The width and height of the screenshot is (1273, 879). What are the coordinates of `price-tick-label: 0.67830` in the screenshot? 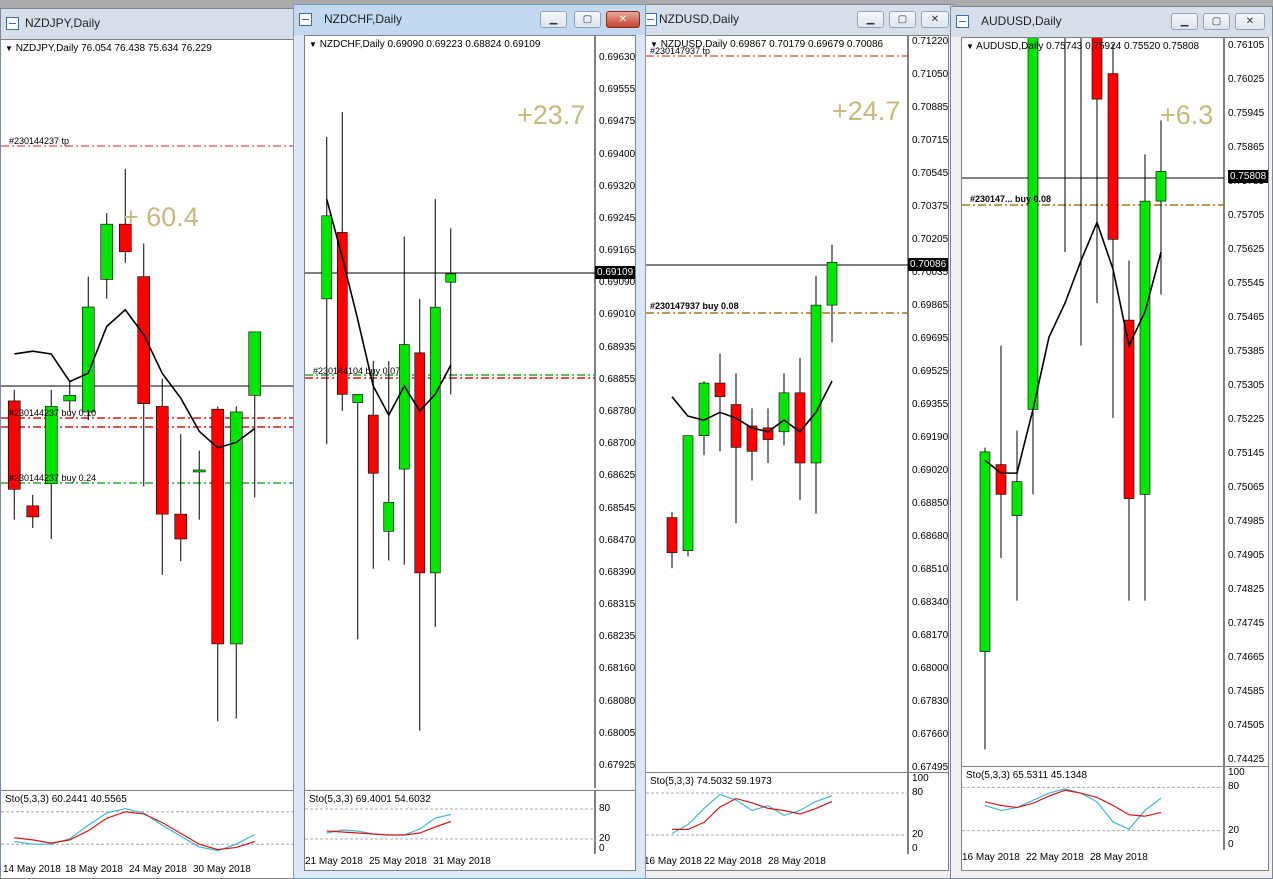 It's located at (930, 701).